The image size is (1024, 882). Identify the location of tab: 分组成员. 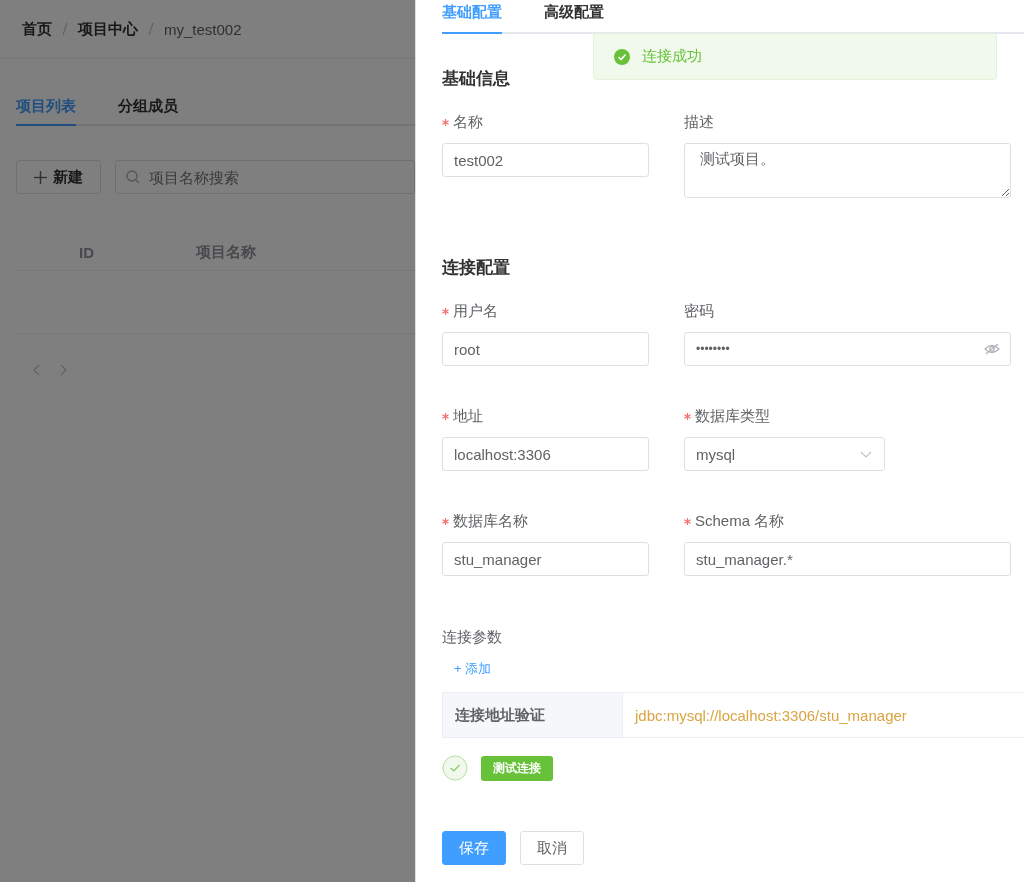
(148, 111).